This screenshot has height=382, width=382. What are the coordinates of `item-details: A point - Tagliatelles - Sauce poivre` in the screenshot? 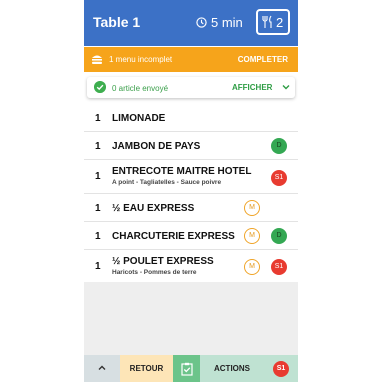 It's located at (167, 182).